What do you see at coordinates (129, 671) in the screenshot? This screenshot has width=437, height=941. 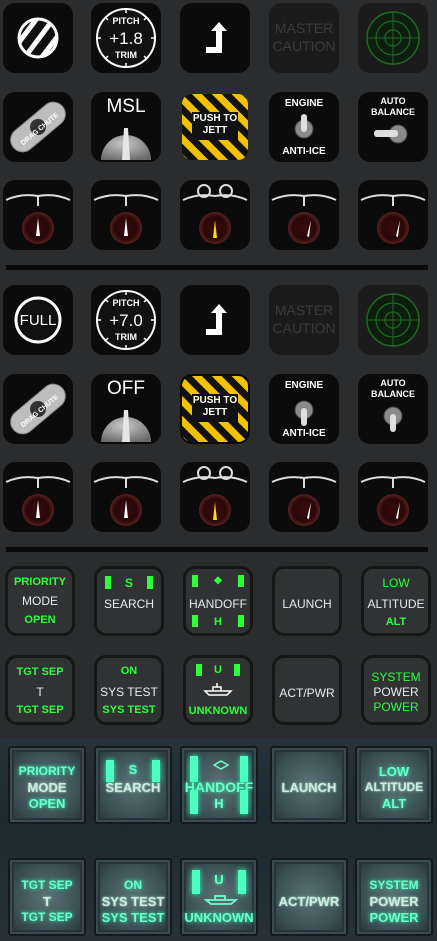 I see `systest-top: ON` at bounding box center [129, 671].